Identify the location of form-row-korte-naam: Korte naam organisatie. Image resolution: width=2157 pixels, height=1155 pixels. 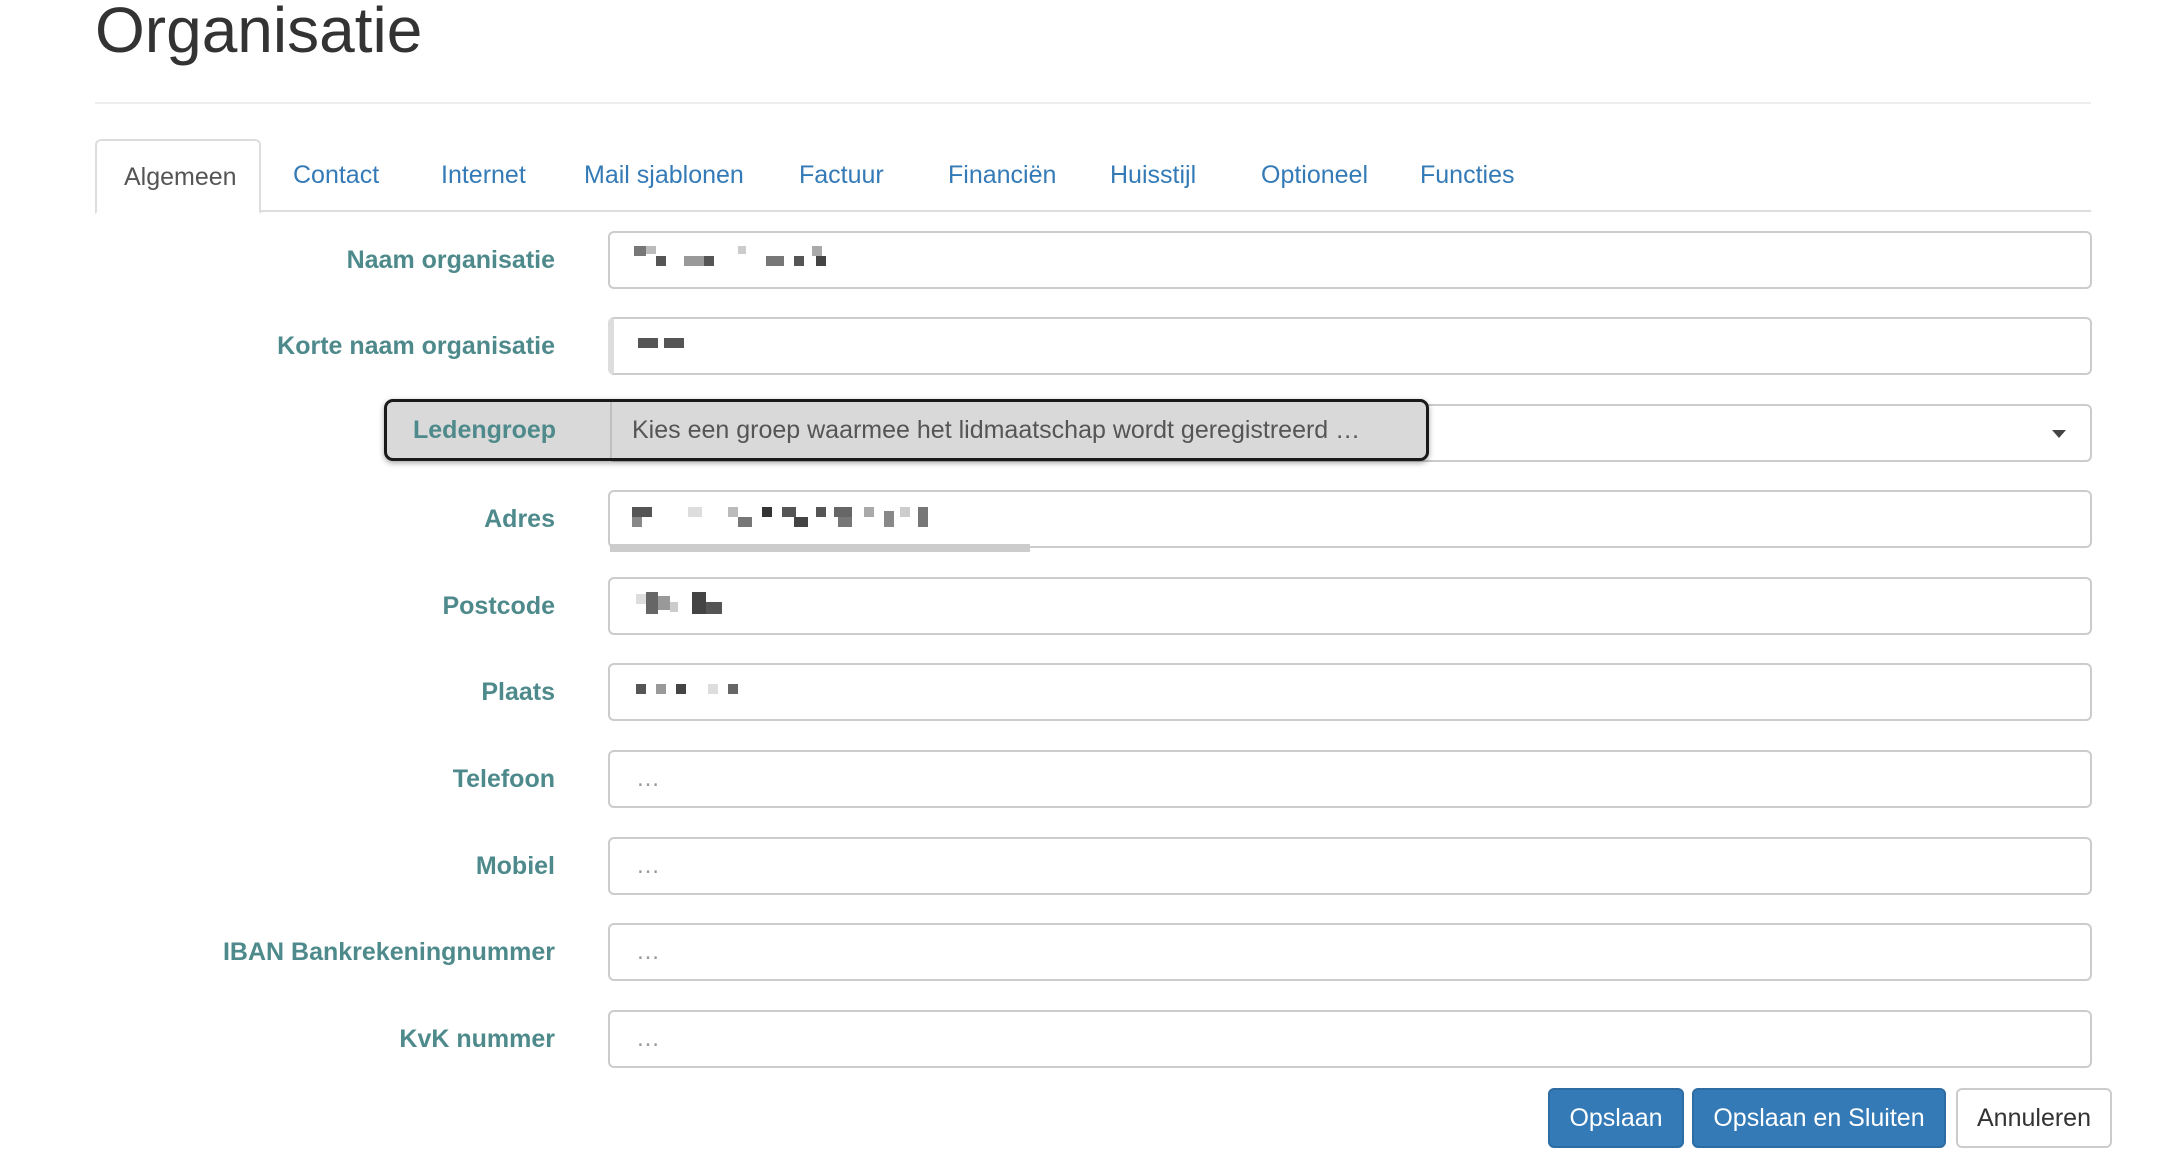
(1078, 346).